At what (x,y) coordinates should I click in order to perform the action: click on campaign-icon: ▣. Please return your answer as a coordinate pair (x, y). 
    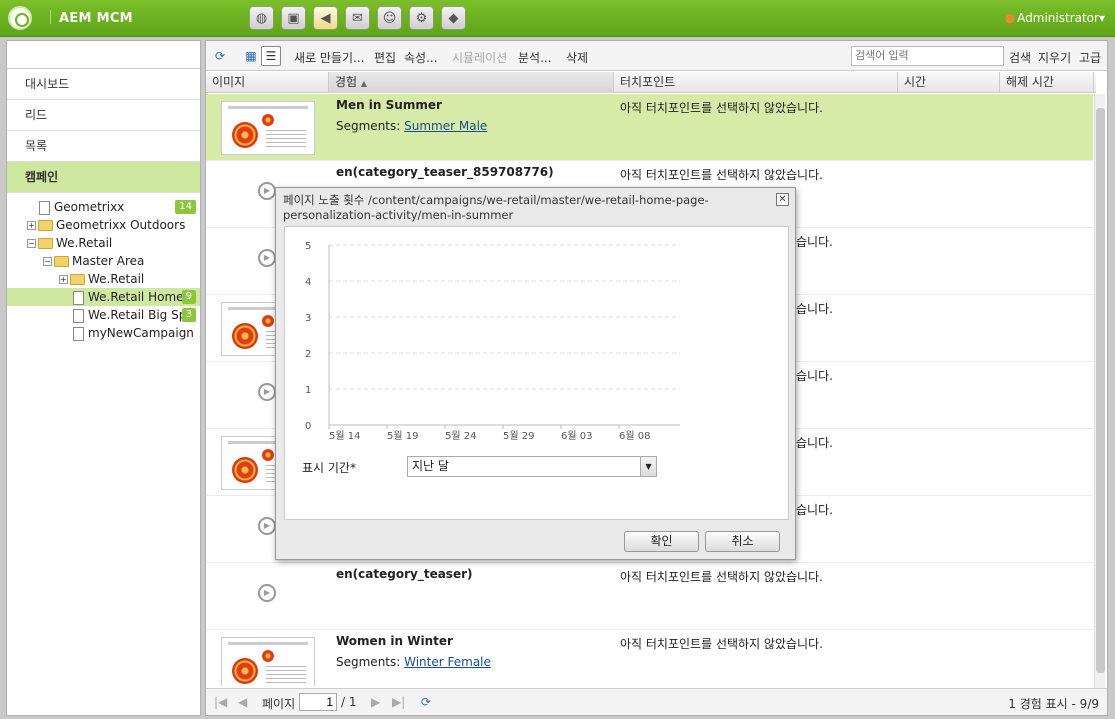
    Looking at the image, I should click on (293, 18).